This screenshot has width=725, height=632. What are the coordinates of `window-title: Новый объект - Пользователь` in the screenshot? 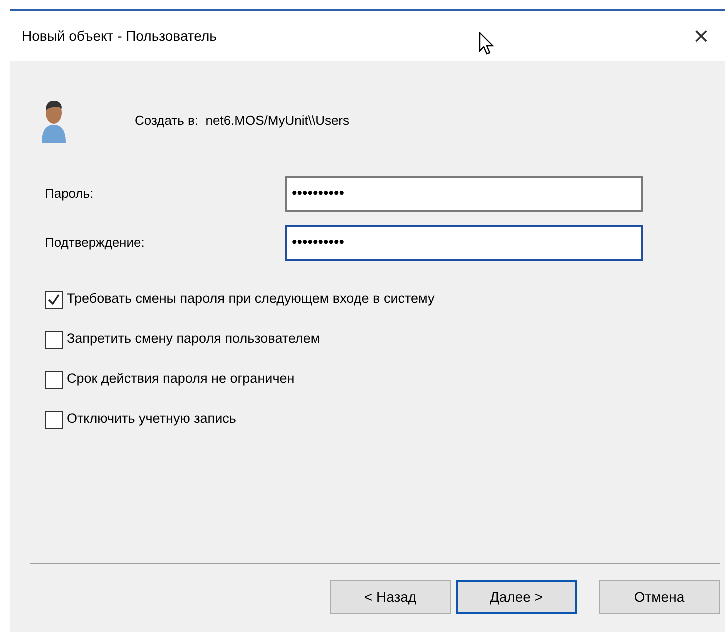 It's located at (119, 36).